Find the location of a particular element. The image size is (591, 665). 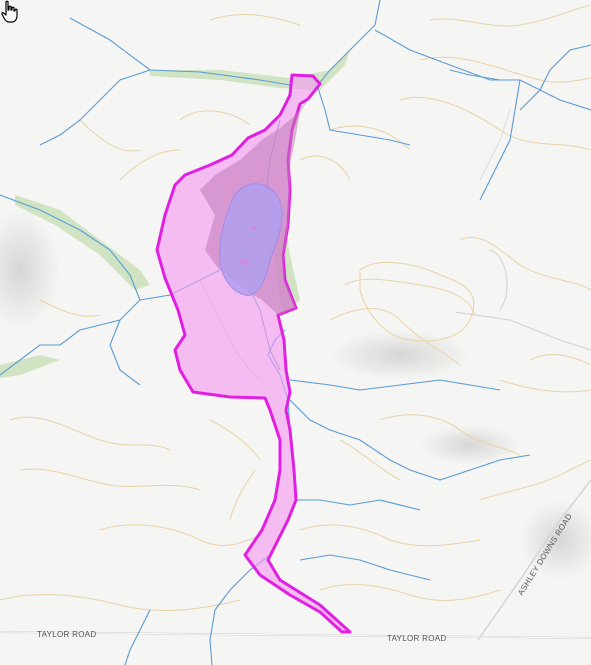

taylor-road-label-right: TAYLOR ROAD is located at coordinates (416, 638).